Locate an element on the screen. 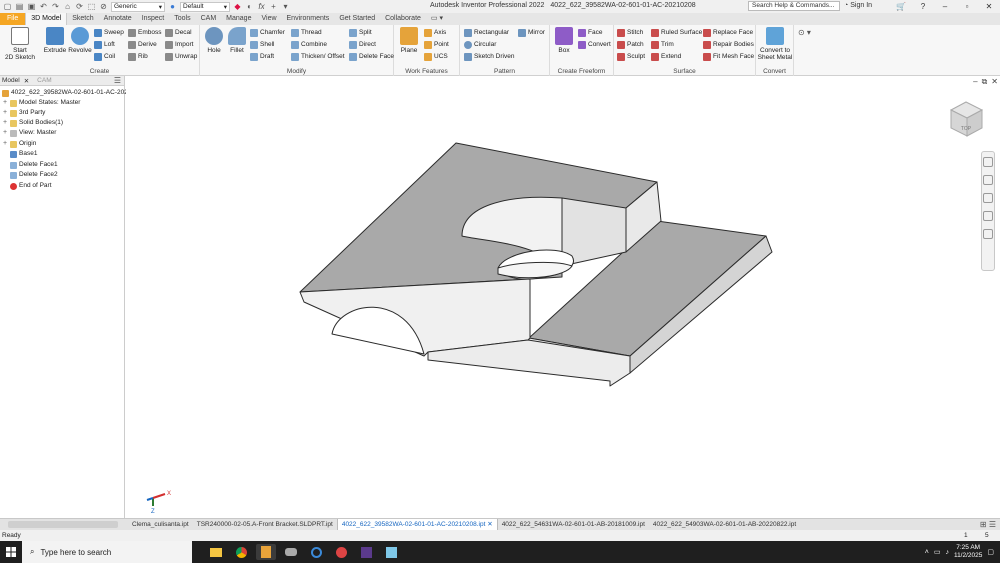 This screenshot has height=563, width=1000. coil-button: Coil is located at coordinates (104, 56).